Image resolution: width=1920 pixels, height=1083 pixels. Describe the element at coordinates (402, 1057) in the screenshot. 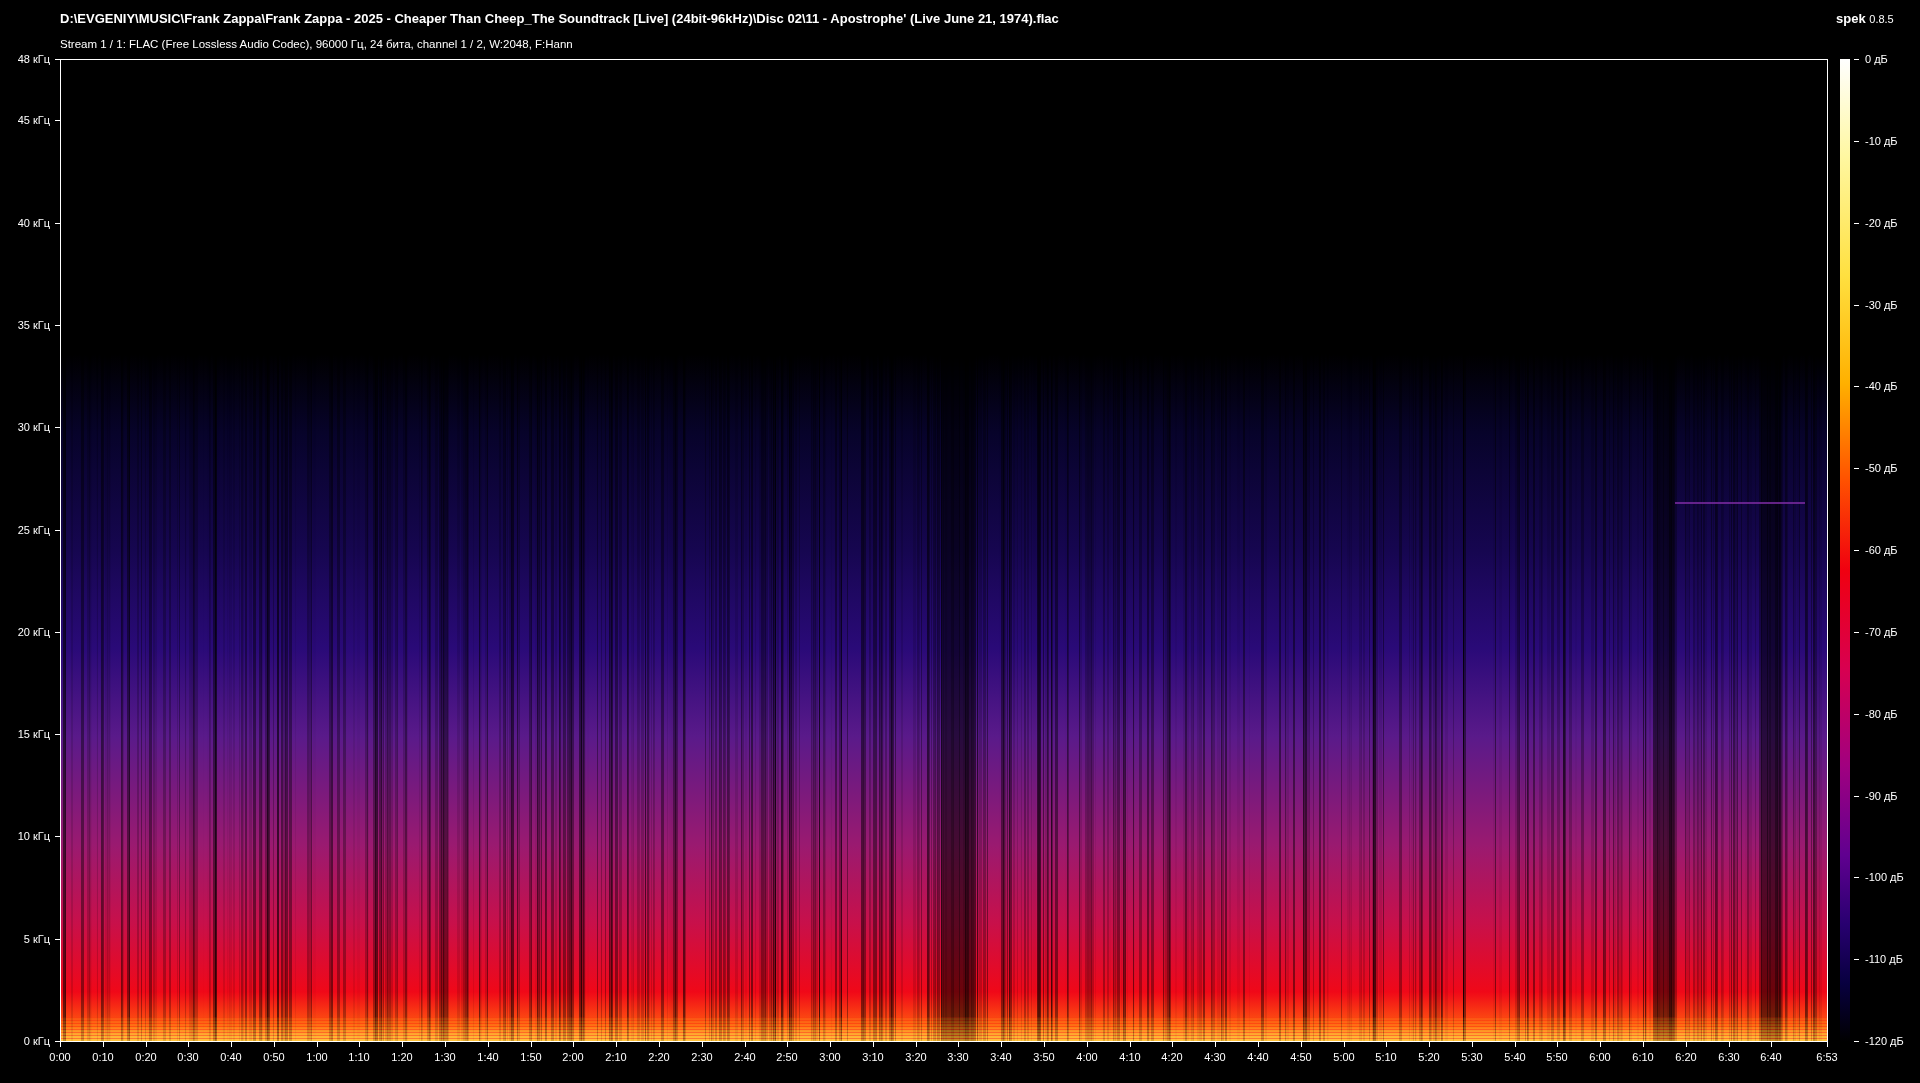

I see `time-label: 1:20` at that location.